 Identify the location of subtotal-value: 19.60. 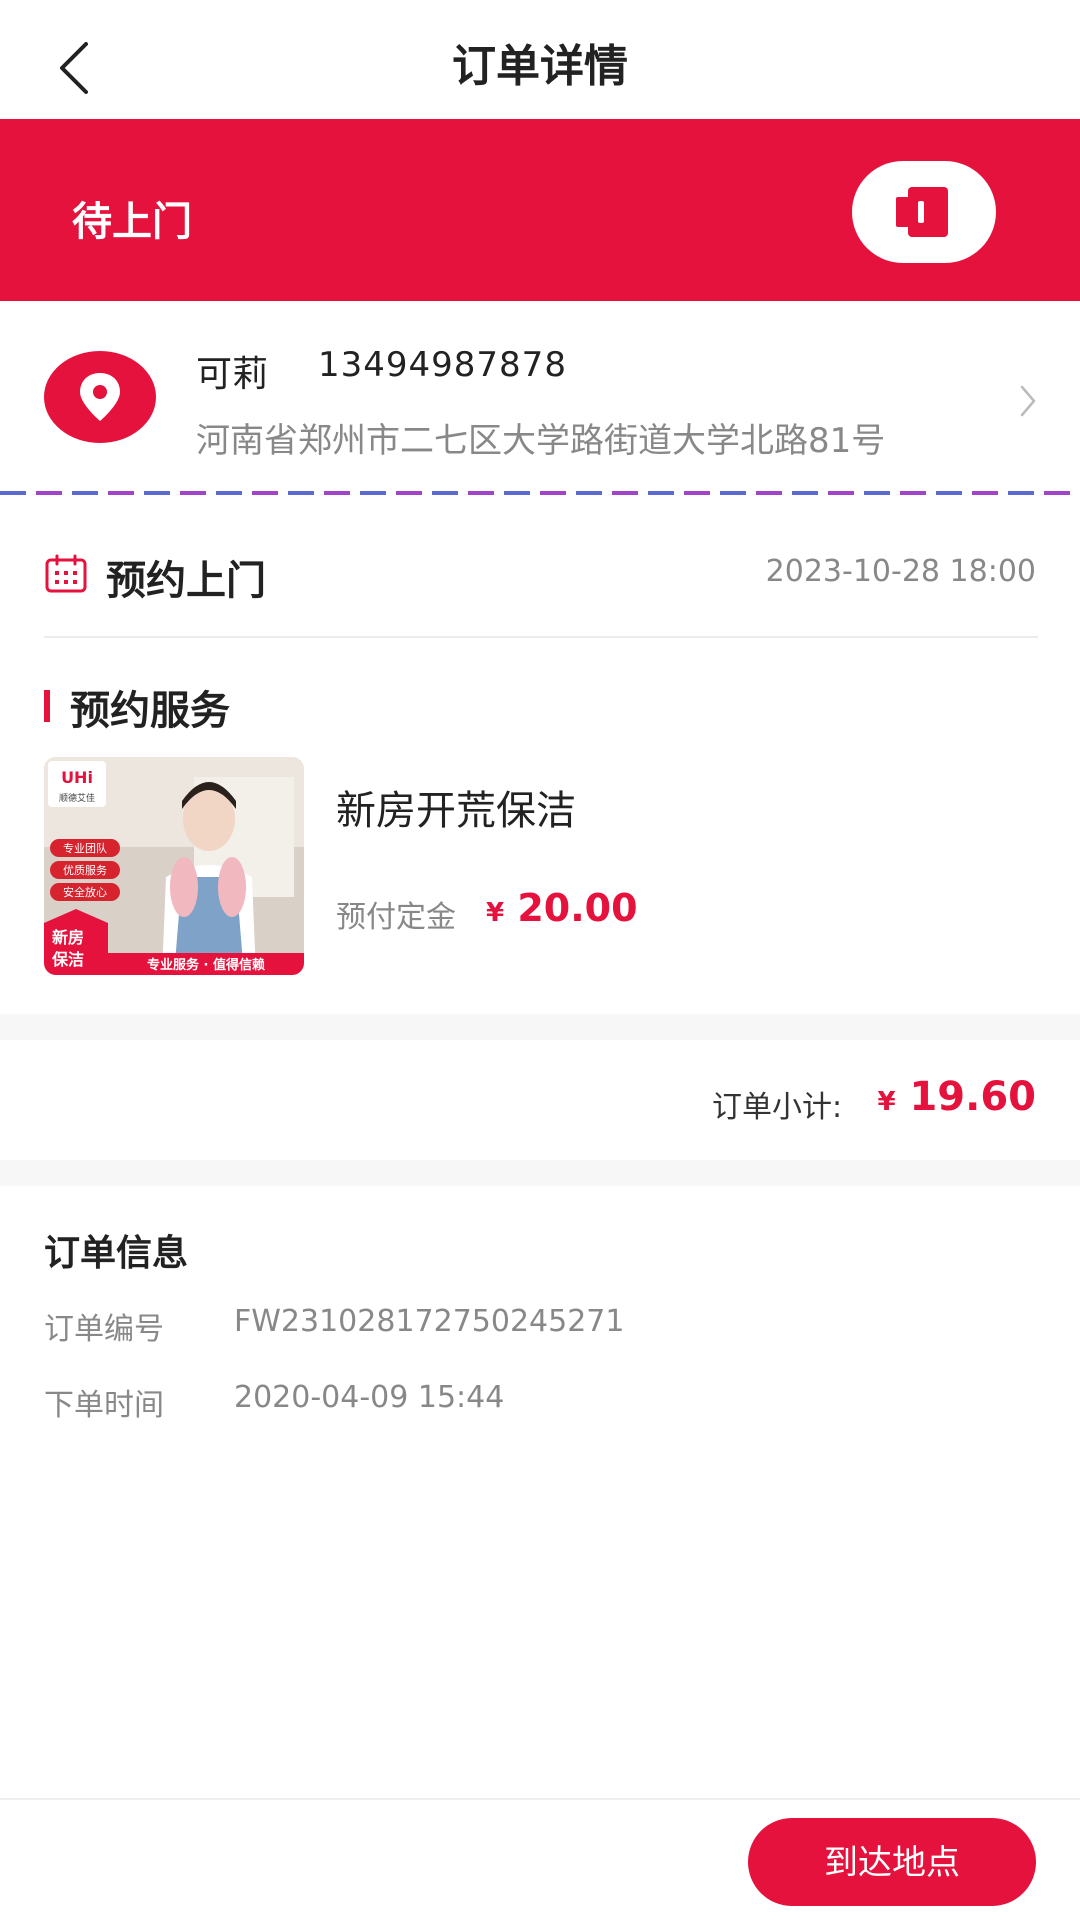
(972, 1097).